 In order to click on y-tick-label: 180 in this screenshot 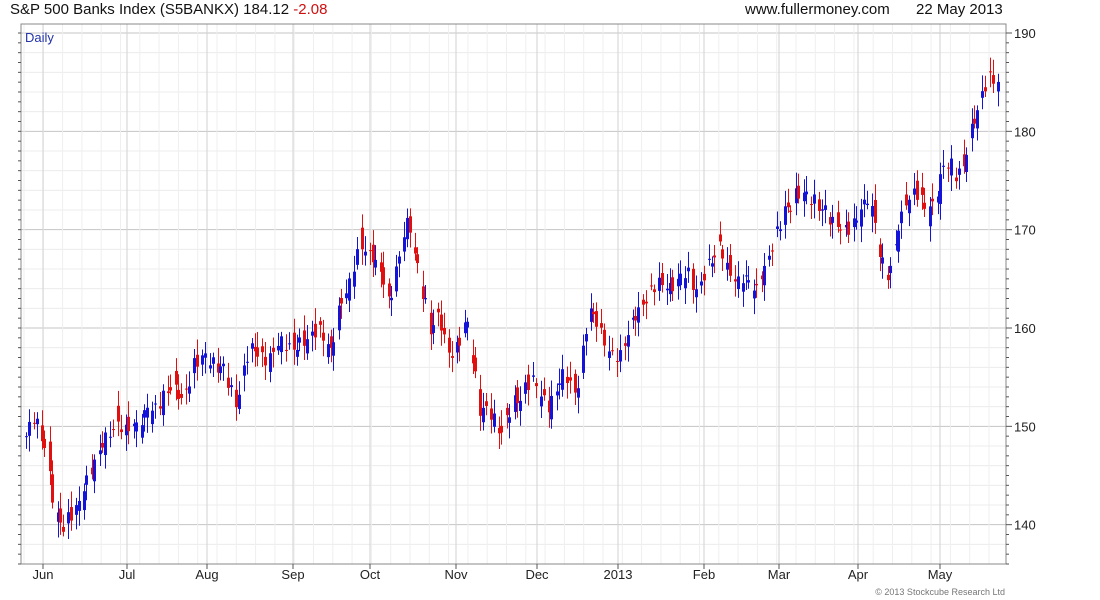, I will do `click(1025, 131)`.